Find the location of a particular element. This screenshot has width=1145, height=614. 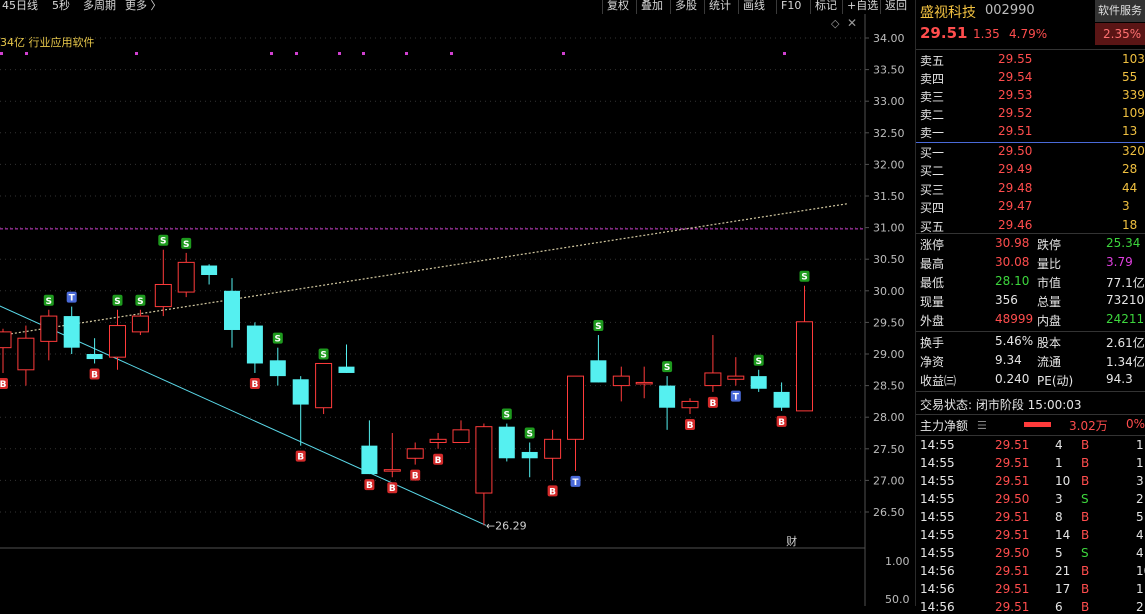

stat-label: 跌停 is located at coordinates (1049, 245).